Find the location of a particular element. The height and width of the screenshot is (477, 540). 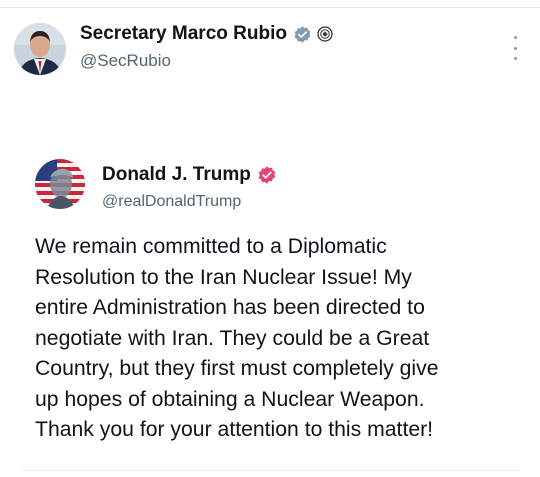

author-name-text: Secretary Marco Rubio is located at coordinates (183, 33).